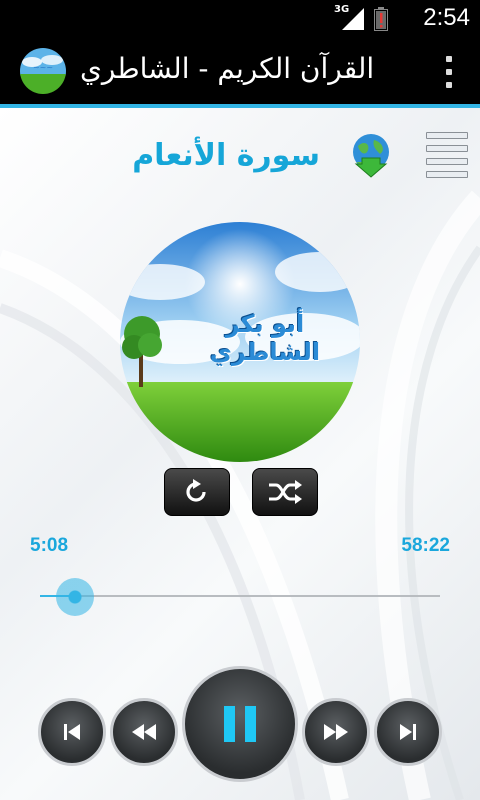 The height and width of the screenshot is (800, 480). Describe the element at coordinates (342, 9) in the screenshot. I see `network-type: 3G` at that location.